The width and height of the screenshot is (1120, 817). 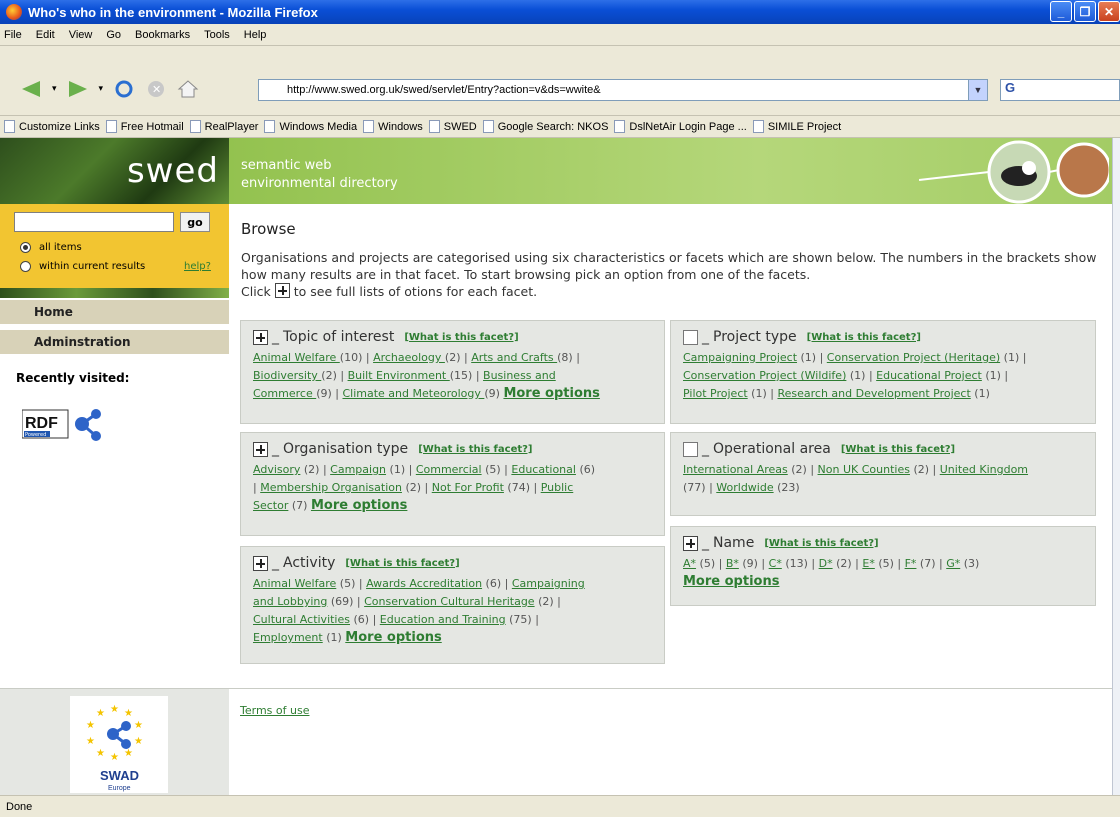 What do you see at coordinates (864, 469) in the screenshot?
I see `area-option-non-uk: Non UK Counties` at bounding box center [864, 469].